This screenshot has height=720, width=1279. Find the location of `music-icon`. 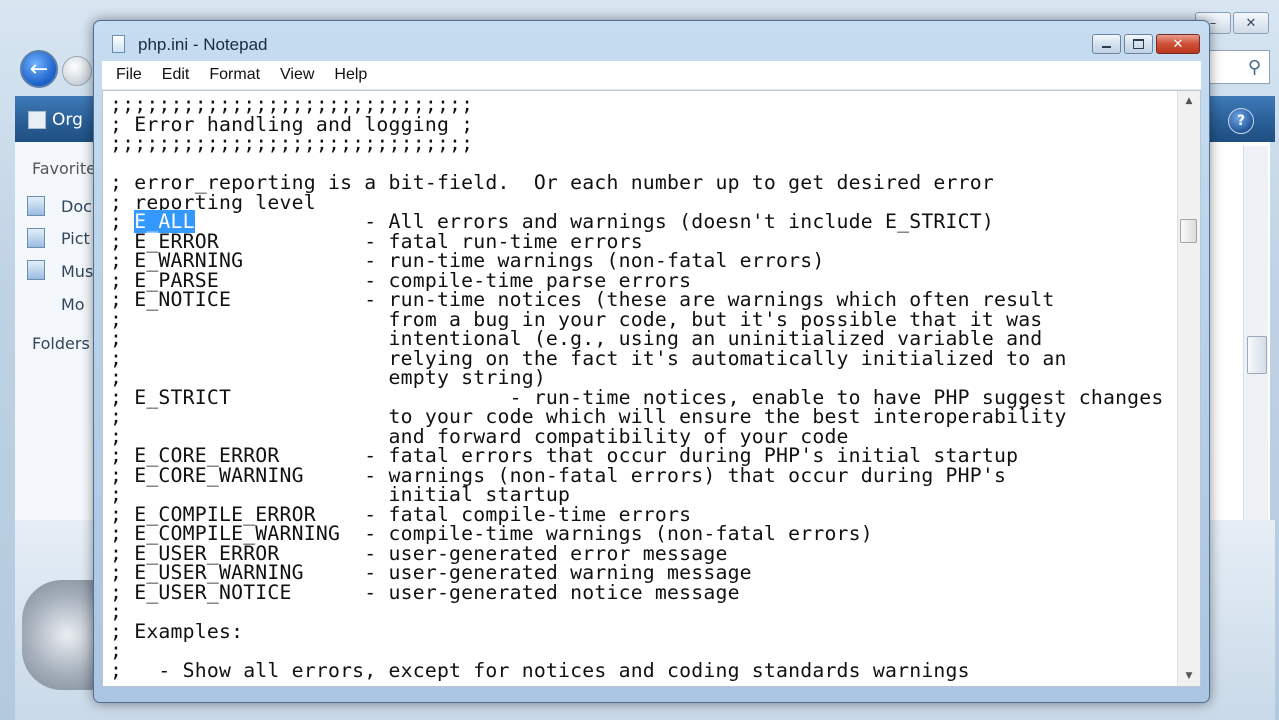

music-icon is located at coordinates (36, 270).